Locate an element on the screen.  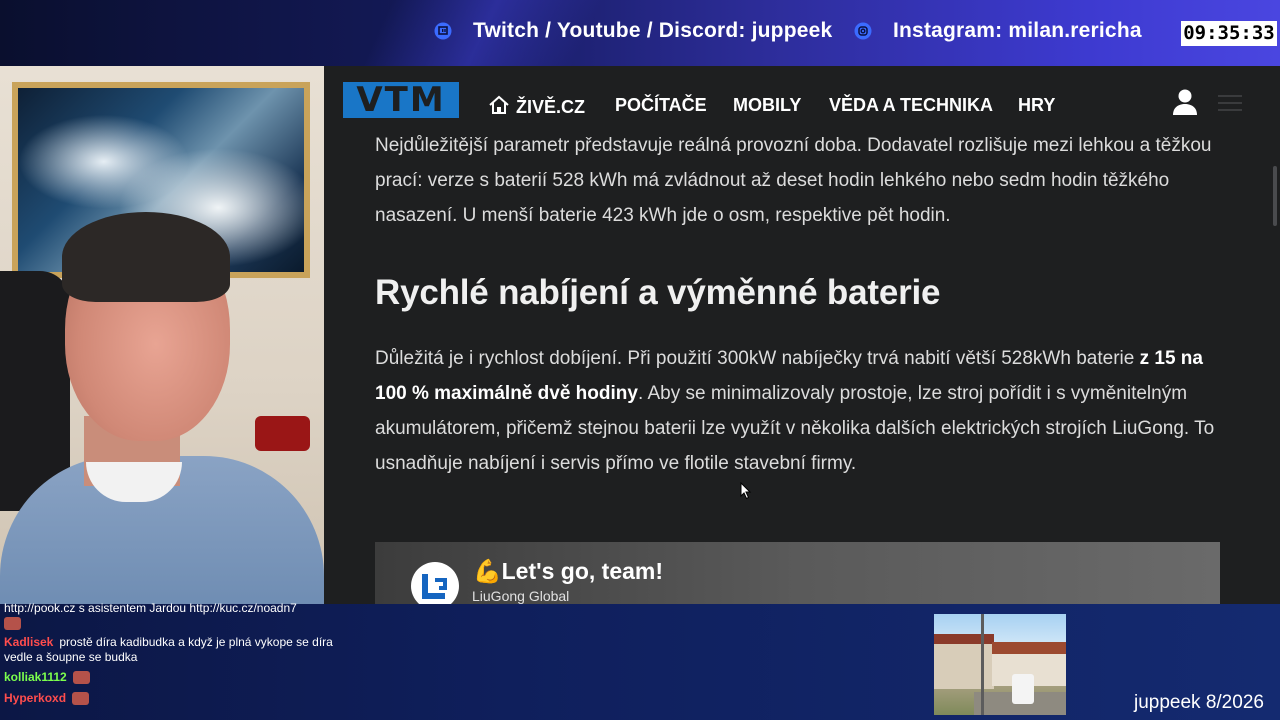
nav-item-mobily: MOBILY is located at coordinates (767, 105).